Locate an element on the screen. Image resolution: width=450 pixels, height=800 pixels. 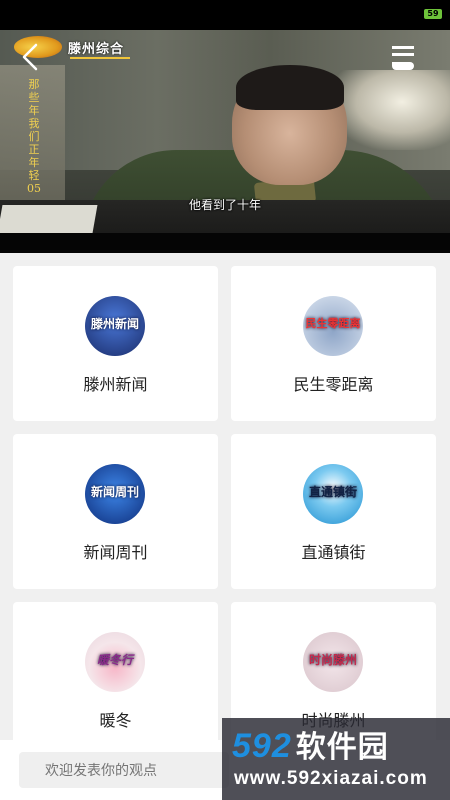
program-label: 直通镇街 is located at coordinates (333, 552).